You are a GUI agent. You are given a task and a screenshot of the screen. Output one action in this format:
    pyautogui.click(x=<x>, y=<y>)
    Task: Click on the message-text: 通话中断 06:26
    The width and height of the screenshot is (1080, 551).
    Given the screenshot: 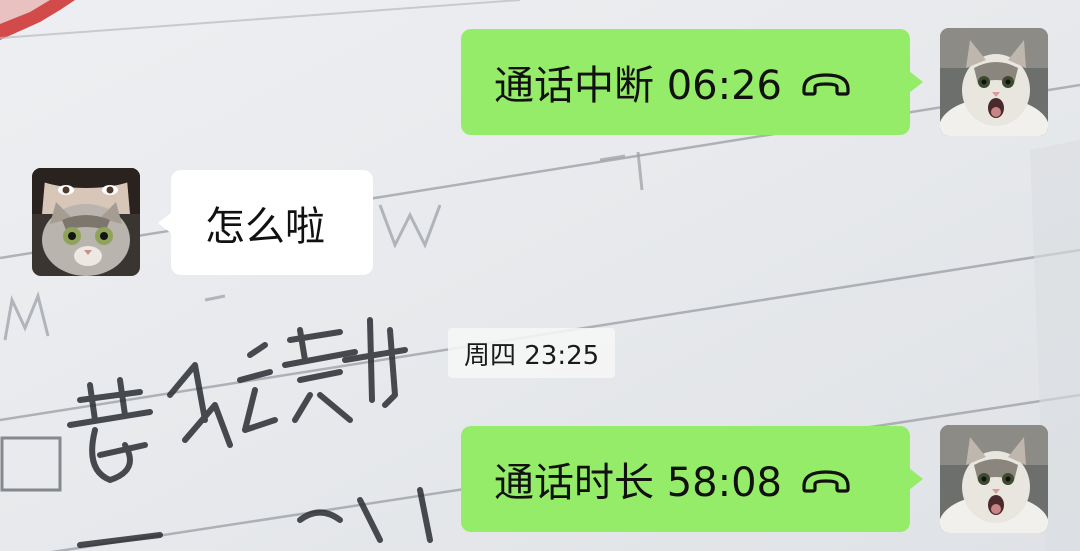 What is the action you would take?
    pyautogui.click(x=638, y=86)
    